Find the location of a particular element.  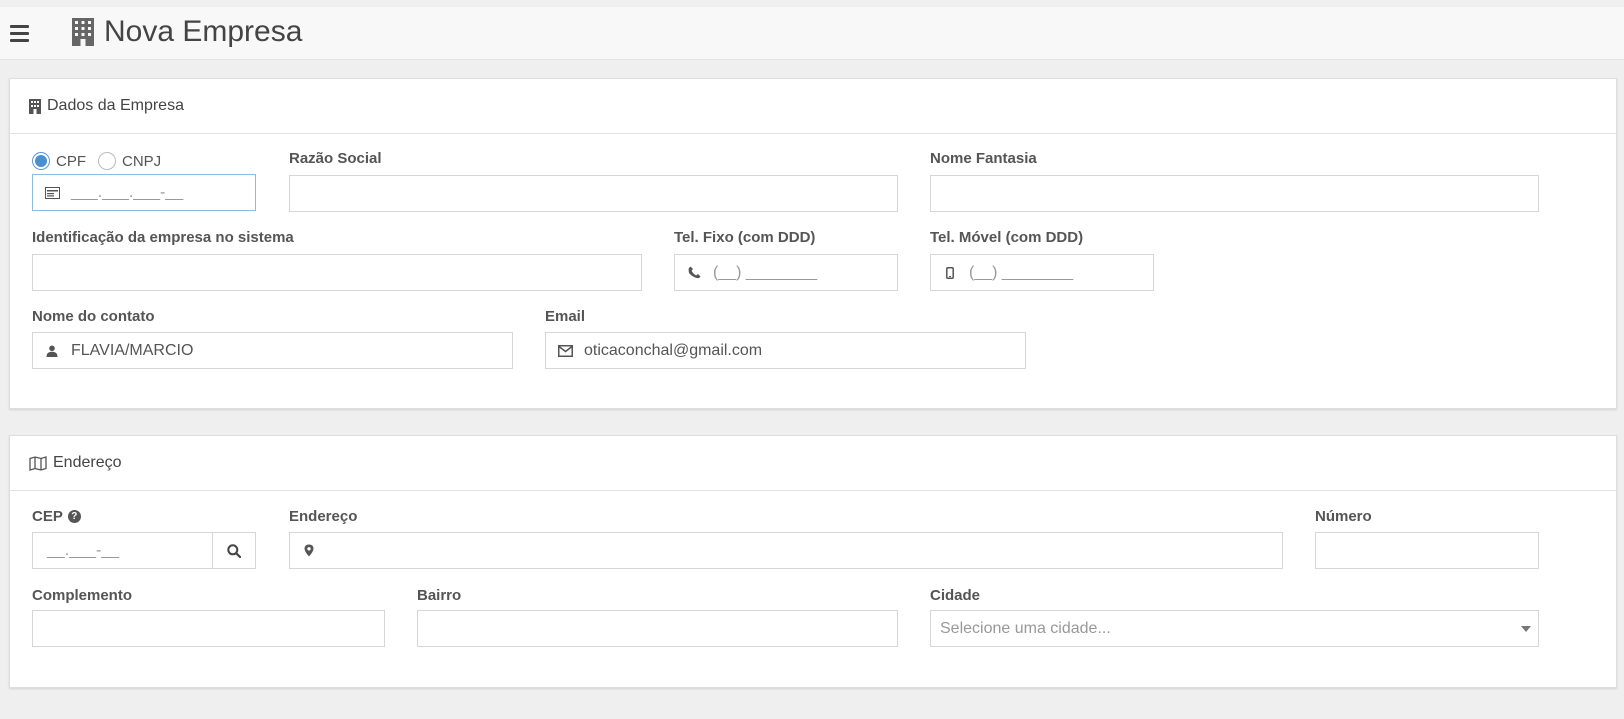

tel-fixo-placeholder: (__) ________ is located at coordinates (765, 272).